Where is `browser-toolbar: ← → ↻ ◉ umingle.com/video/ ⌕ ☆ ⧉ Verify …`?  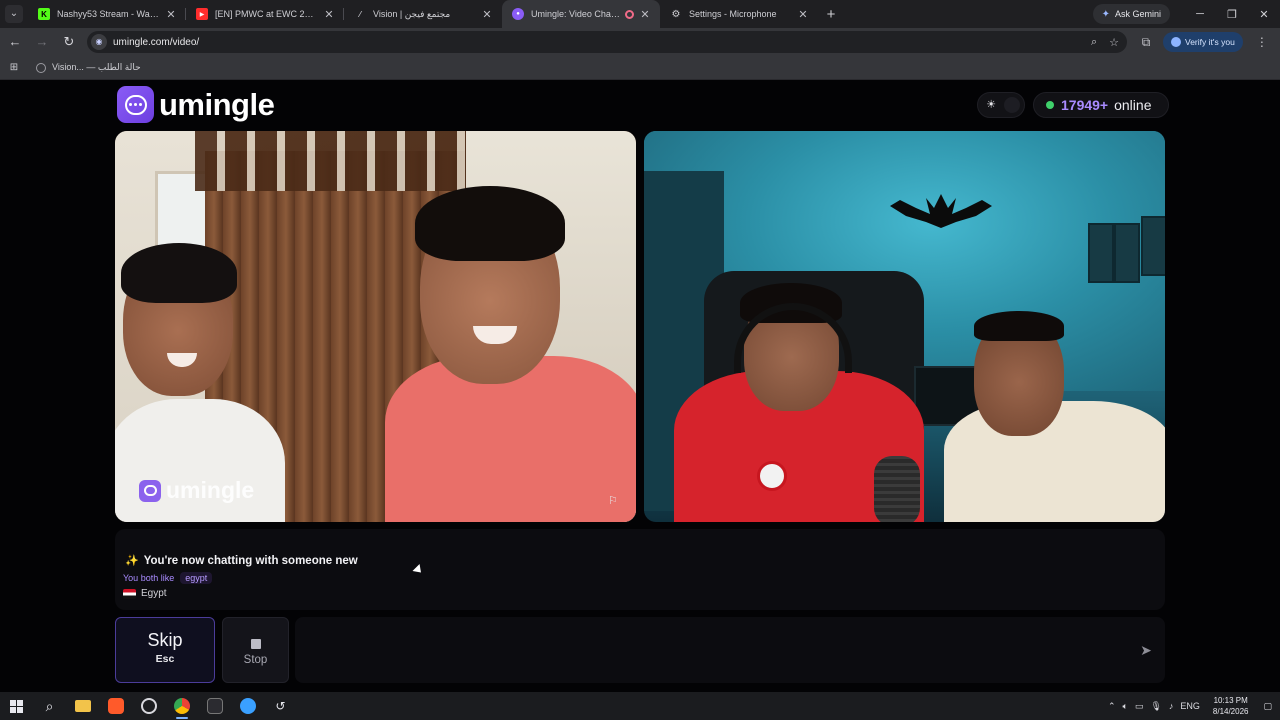 browser-toolbar: ← → ↻ ◉ umingle.com/video/ ⌕ ☆ ⧉ Verify … is located at coordinates (640, 42).